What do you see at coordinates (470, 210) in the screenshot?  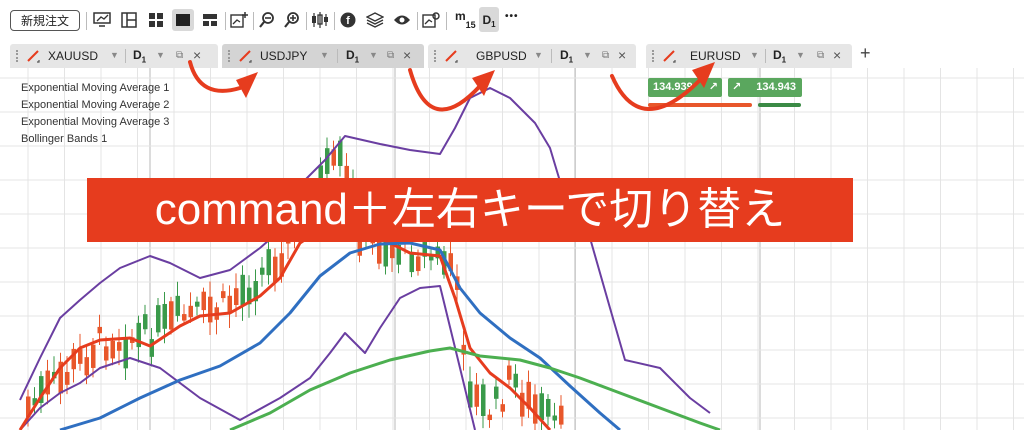 I see `instruction-banner: command＋左右キーで切り替え` at bounding box center [470, 210].